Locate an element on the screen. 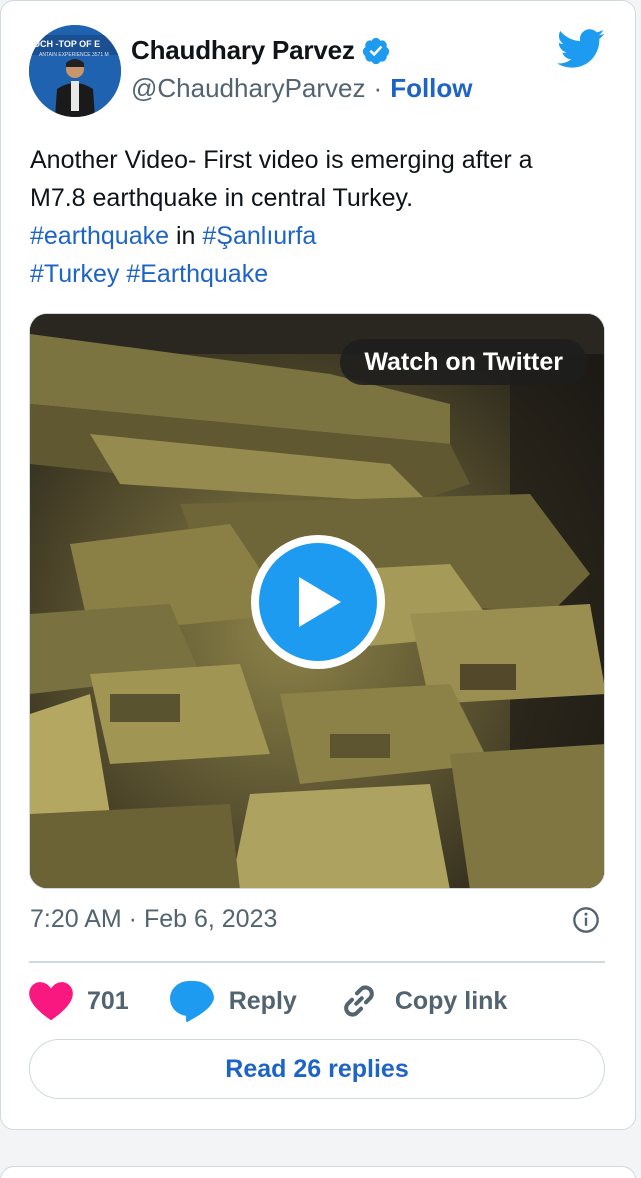 This screenshot has width=641, height=1178. hashtag-sanliurfa: #Şanlıurfa is located at coordinates (259, 236).